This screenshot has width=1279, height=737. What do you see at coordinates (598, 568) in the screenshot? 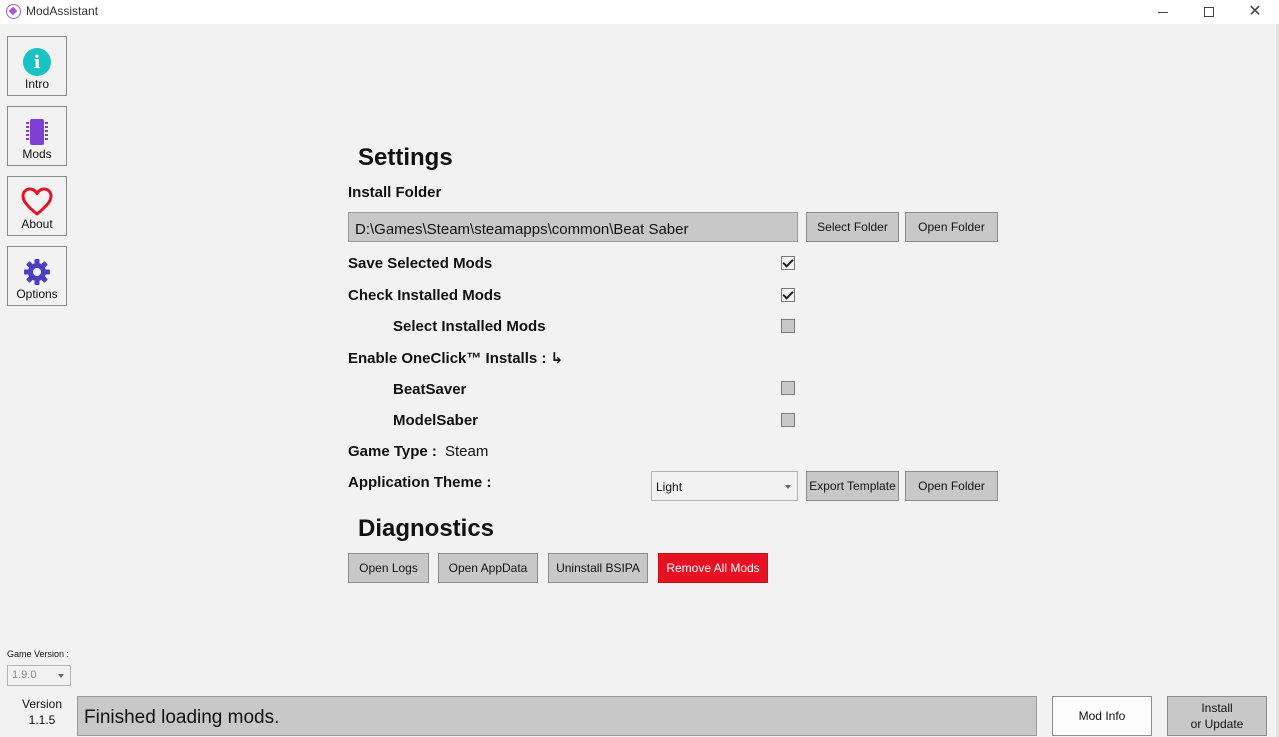
I see `uninstall-bsipa-button: Uninstall BSIPA` at bounding box center [598, 568].